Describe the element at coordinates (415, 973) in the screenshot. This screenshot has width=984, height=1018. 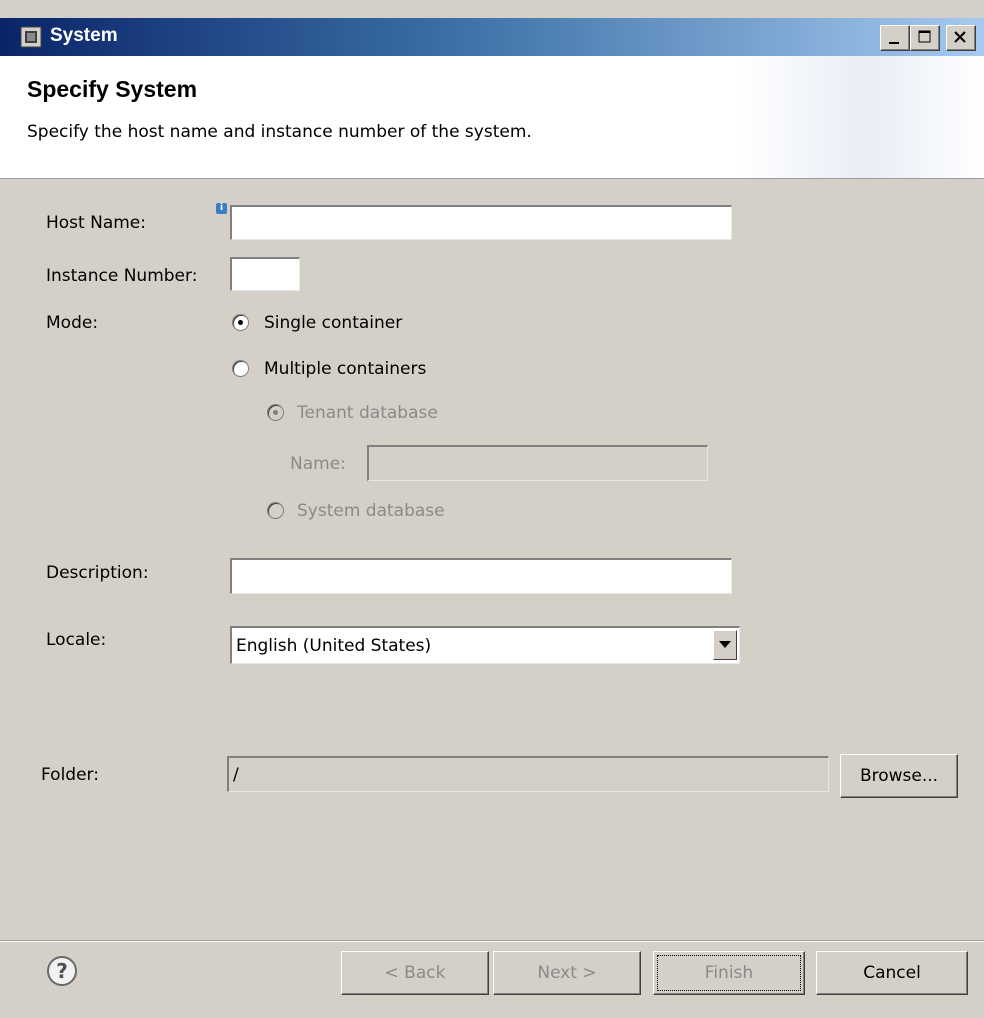
I see `back-button: < Back` at that location.